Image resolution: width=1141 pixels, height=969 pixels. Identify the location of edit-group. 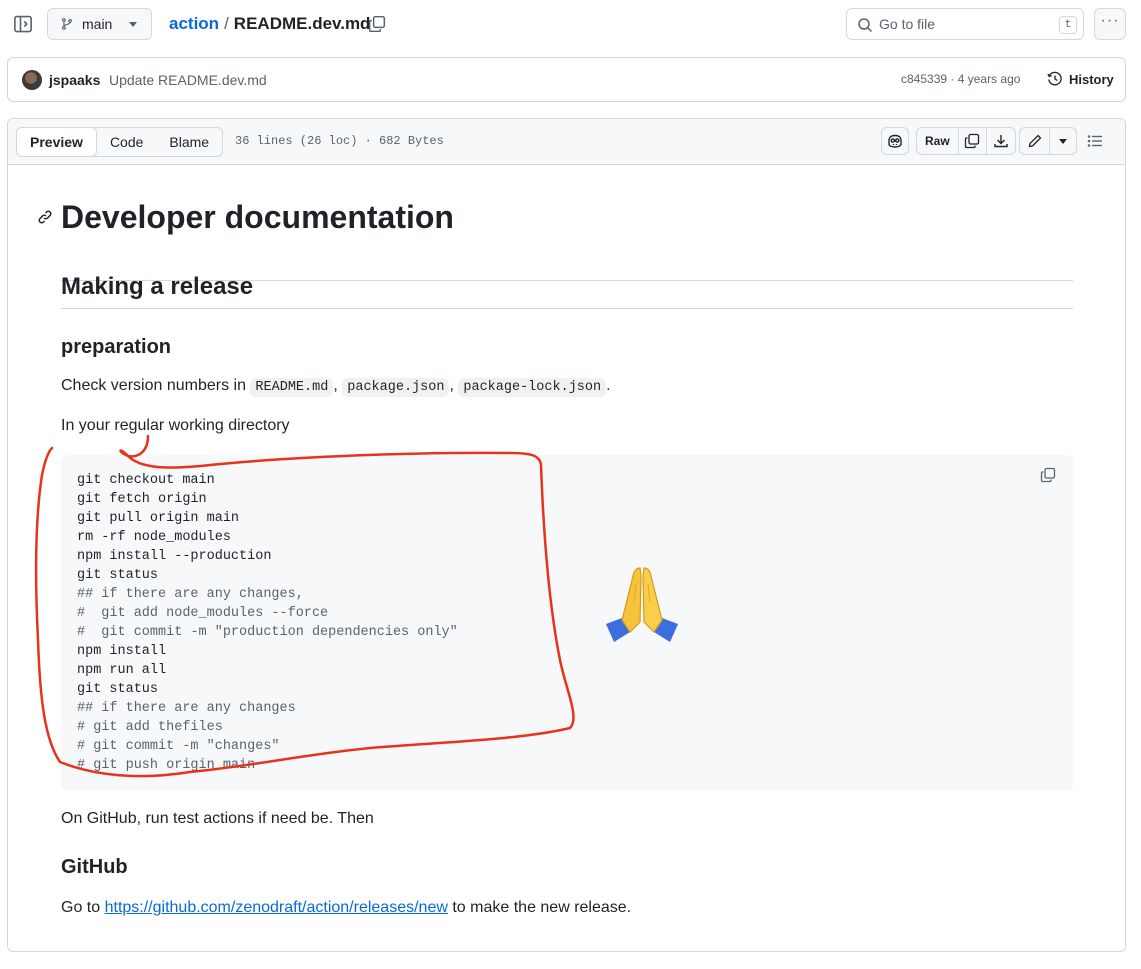
(1048, 141).